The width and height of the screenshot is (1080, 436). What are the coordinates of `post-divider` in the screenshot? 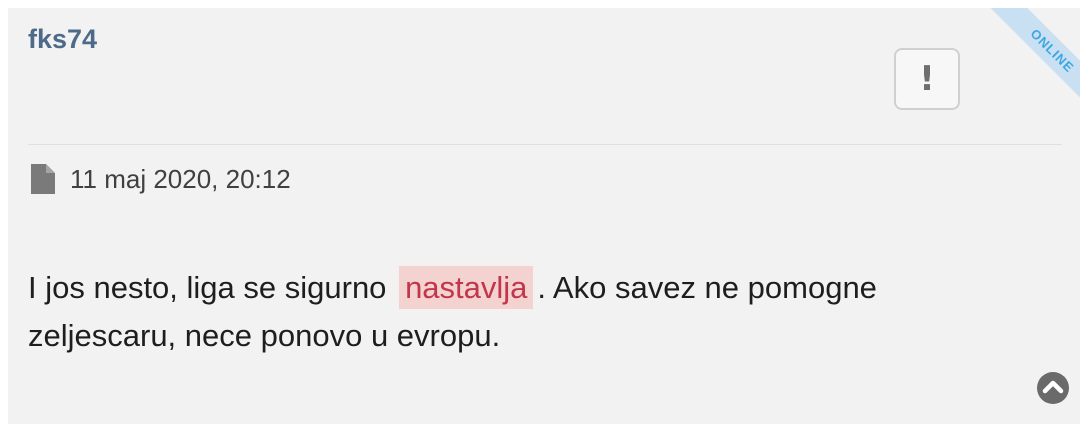 It's located at (545, 144).